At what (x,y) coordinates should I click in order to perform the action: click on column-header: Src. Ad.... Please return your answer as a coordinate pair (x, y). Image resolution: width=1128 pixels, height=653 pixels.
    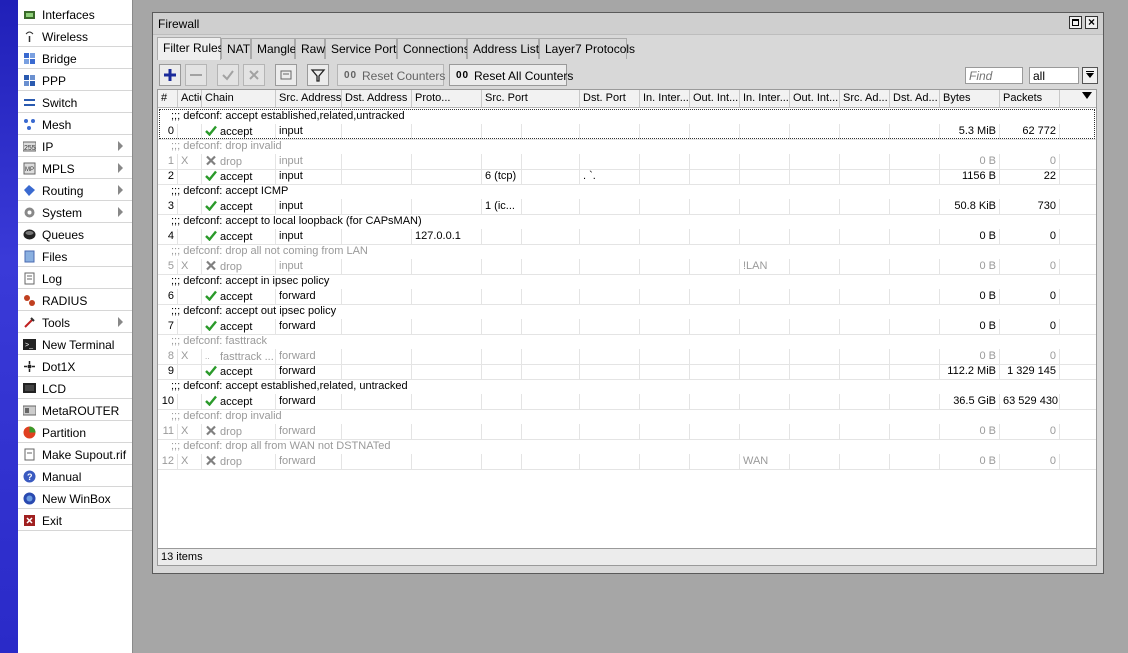
    Looking at the image, I should click on (865, 98).